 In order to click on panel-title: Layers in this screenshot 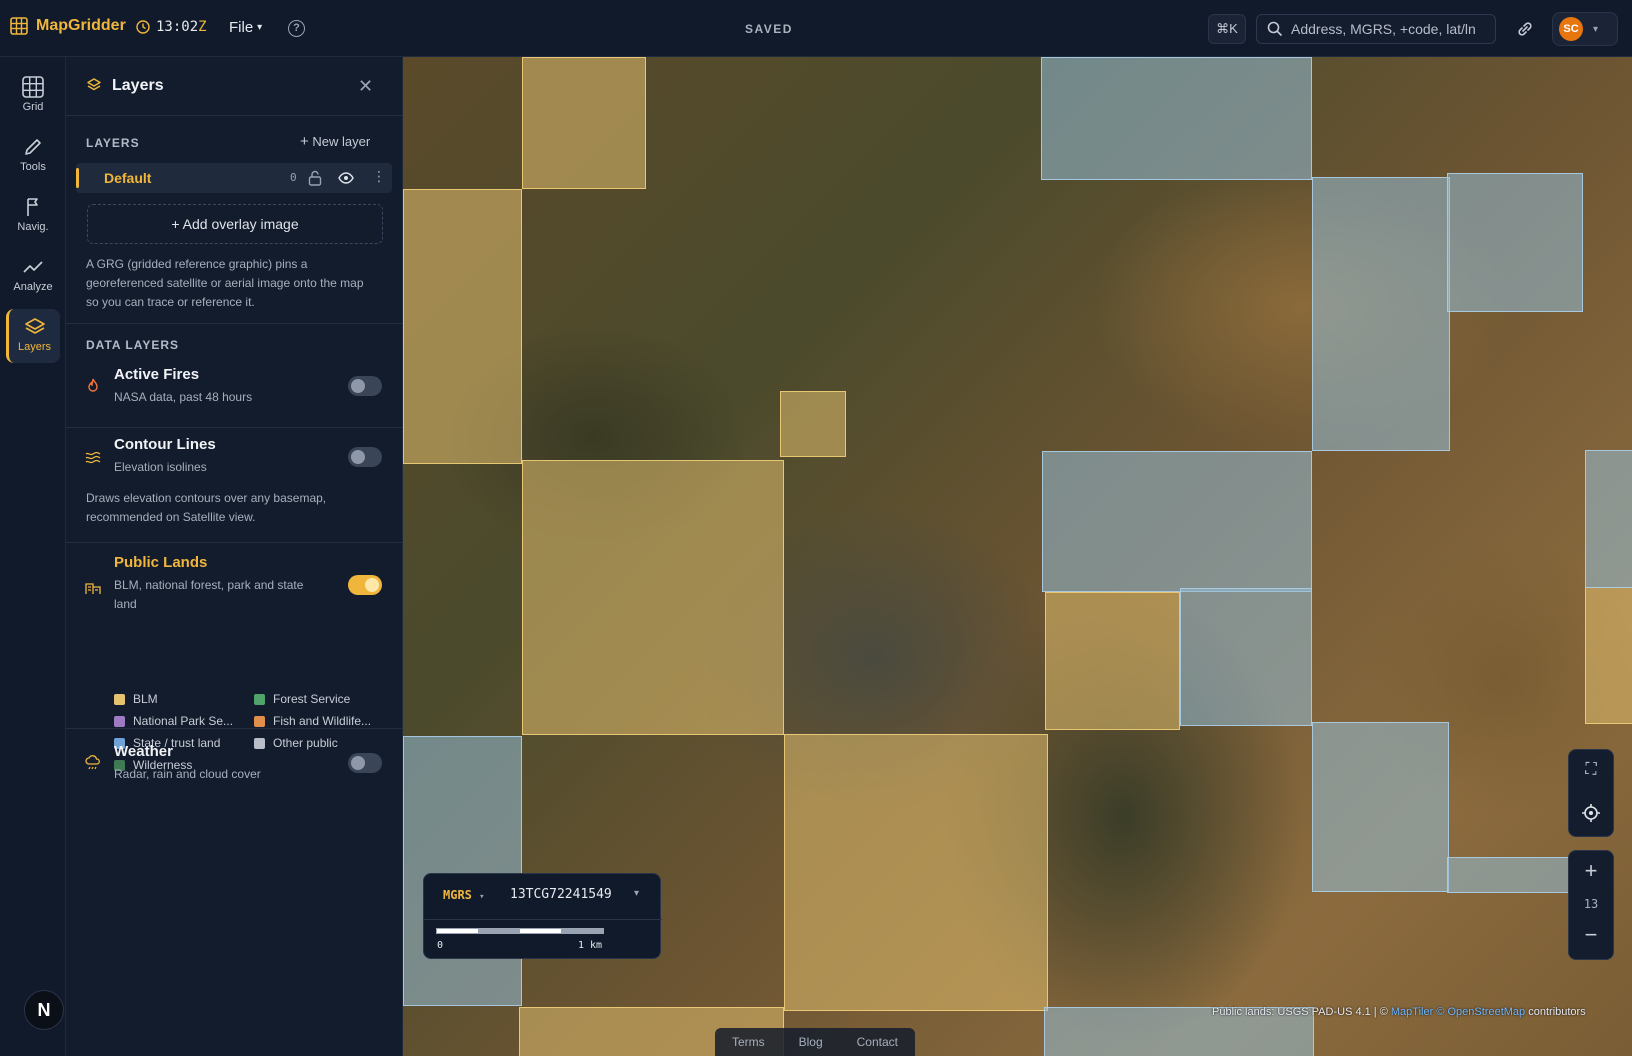, I will do `click(138, 85)`.